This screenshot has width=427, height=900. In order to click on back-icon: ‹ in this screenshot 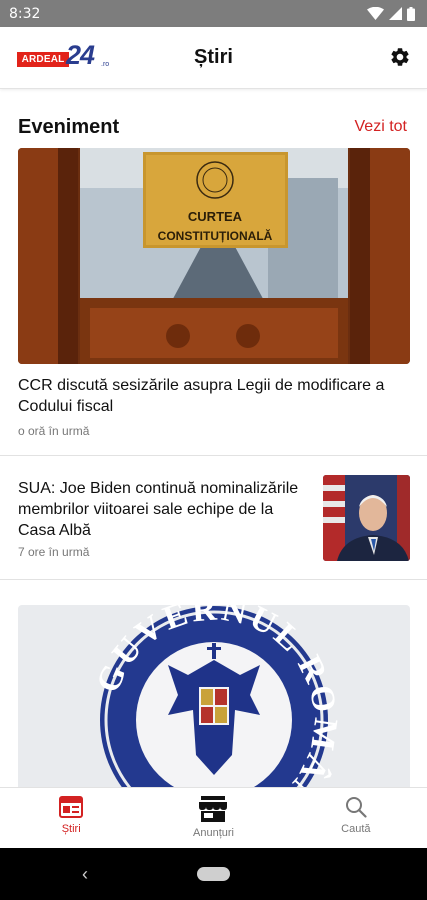, I will do `click(85, 874)`.